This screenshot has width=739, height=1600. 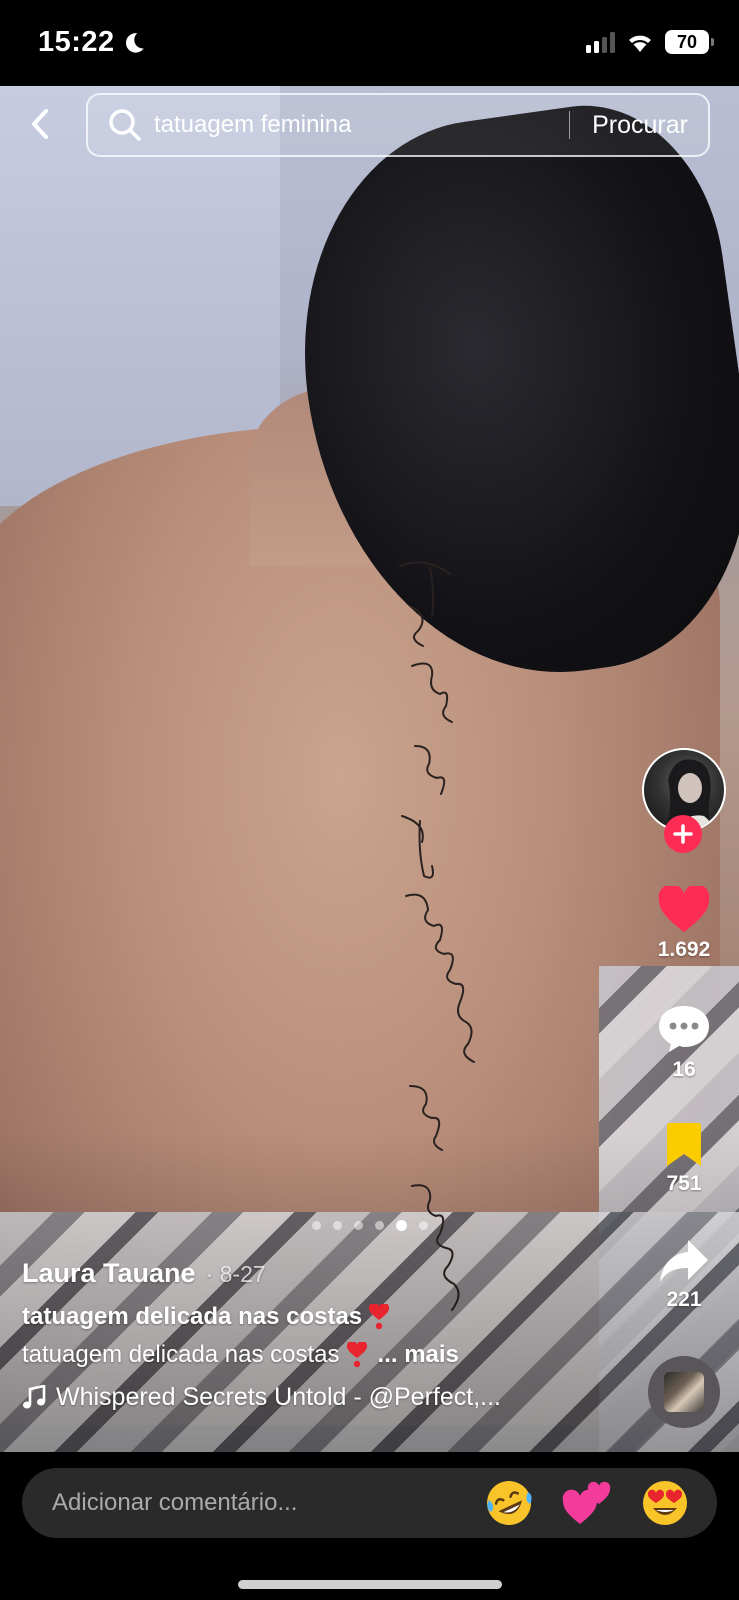 I want to click on post-title-line: tatuagem delicada nas costas, so click(x=322, y=1317).